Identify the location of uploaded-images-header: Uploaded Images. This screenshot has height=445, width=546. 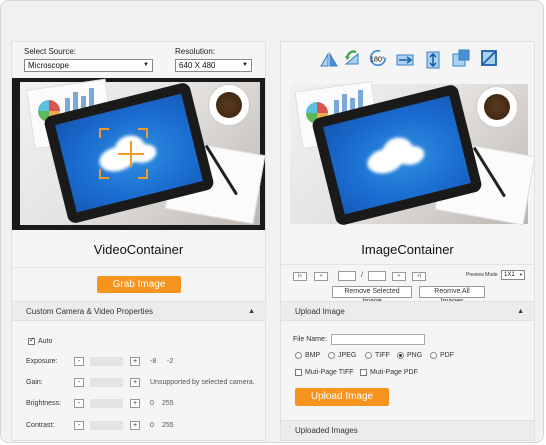
(407, 430).